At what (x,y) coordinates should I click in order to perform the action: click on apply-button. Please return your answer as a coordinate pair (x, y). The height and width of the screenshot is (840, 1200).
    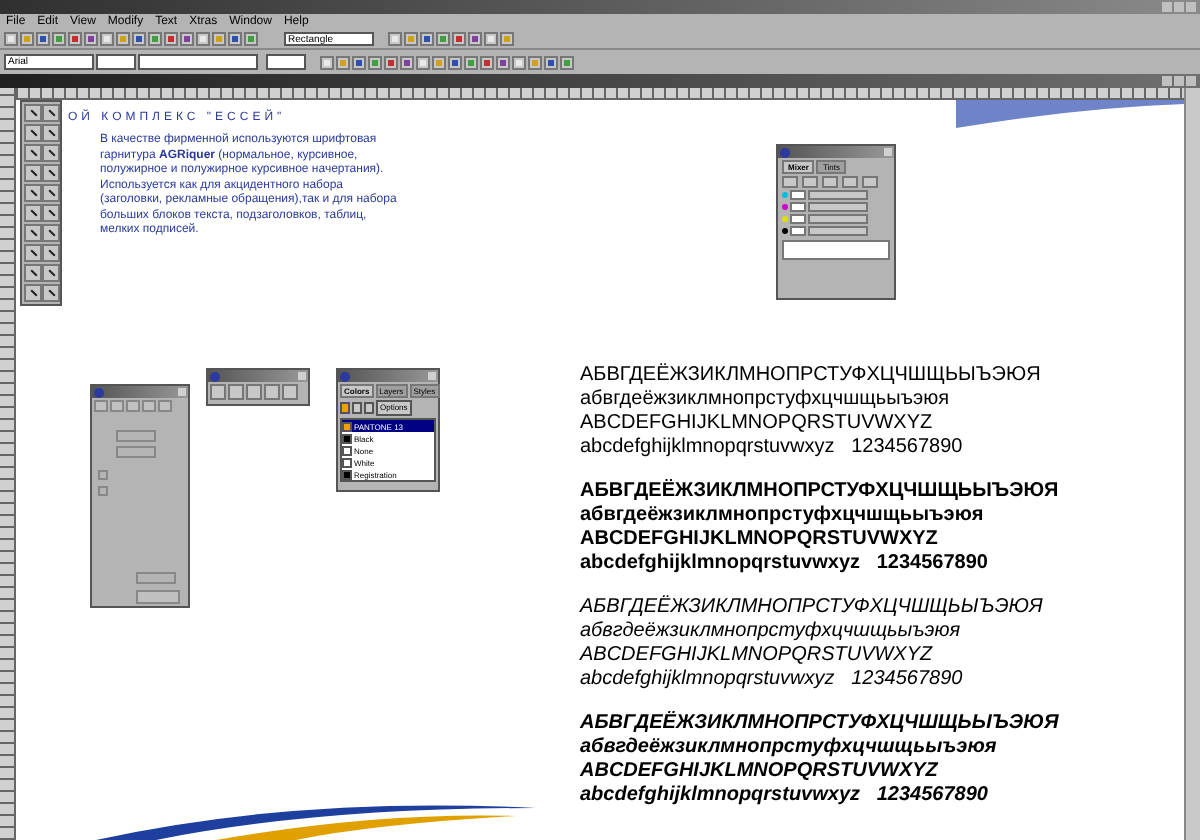
    Looking at the image, I should click on (158, 597).